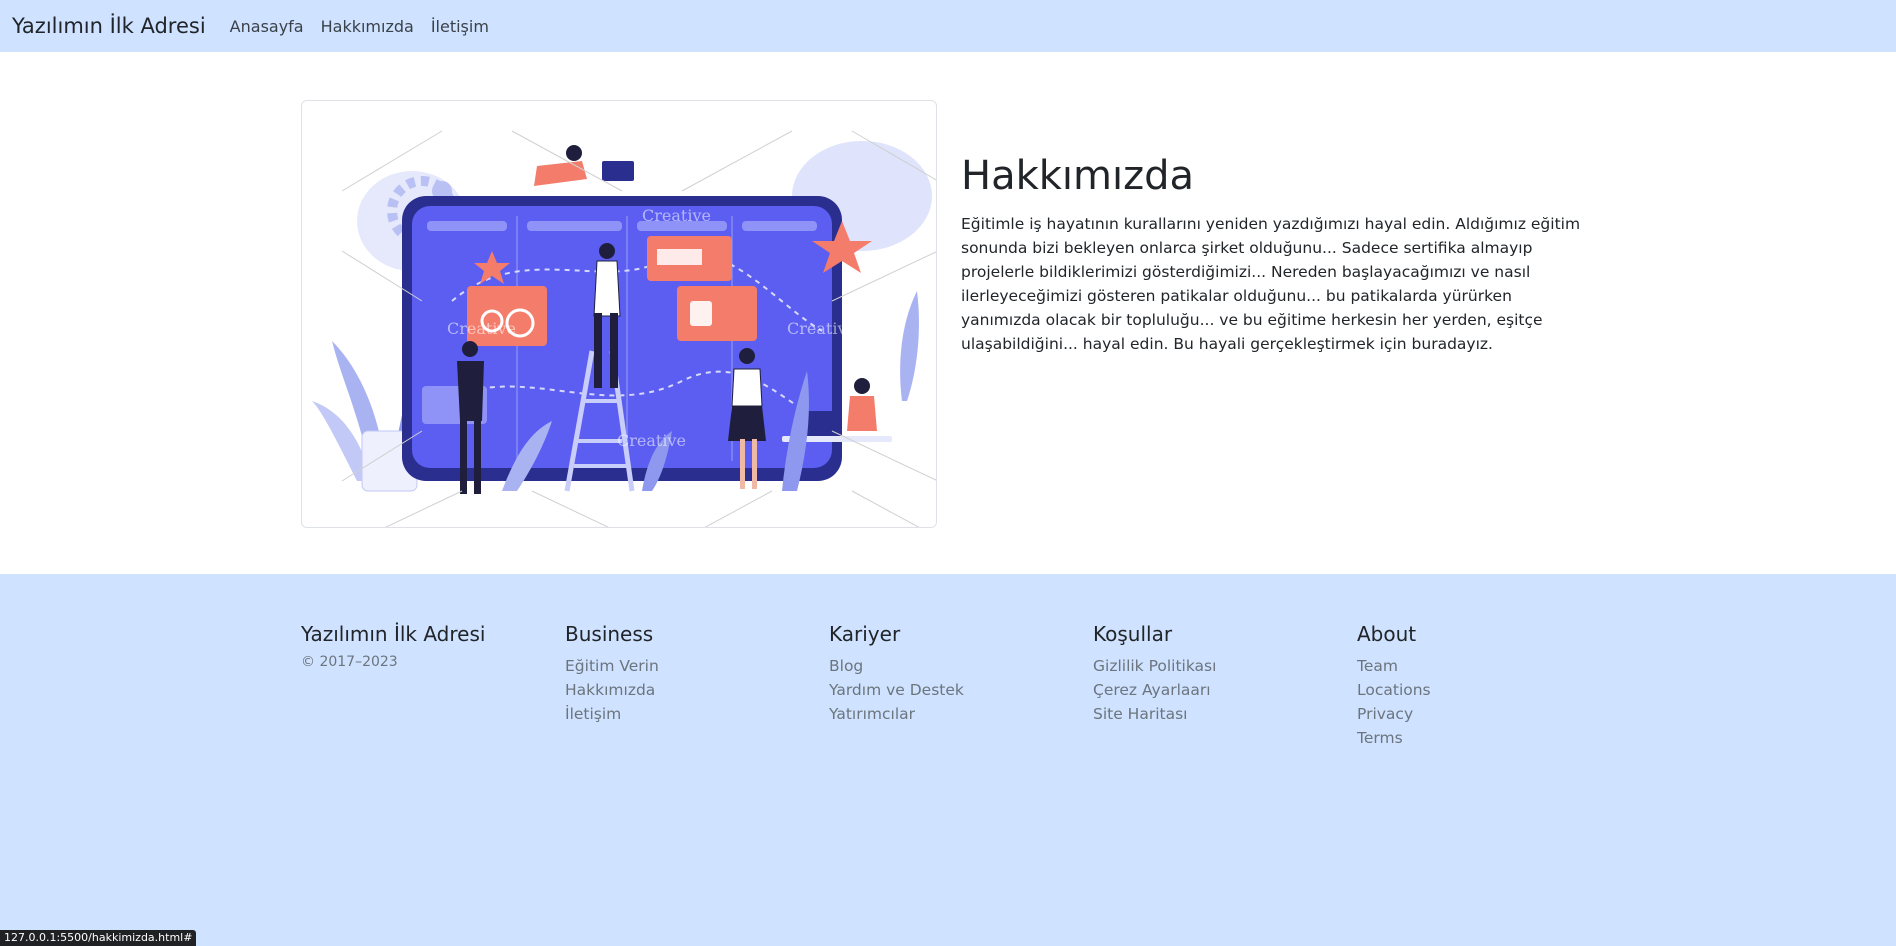  What do you see at coordinates (1154, 714) in the screenshot?
I see `footer-link: Site Haritası` at bounding box center [1154, 714].